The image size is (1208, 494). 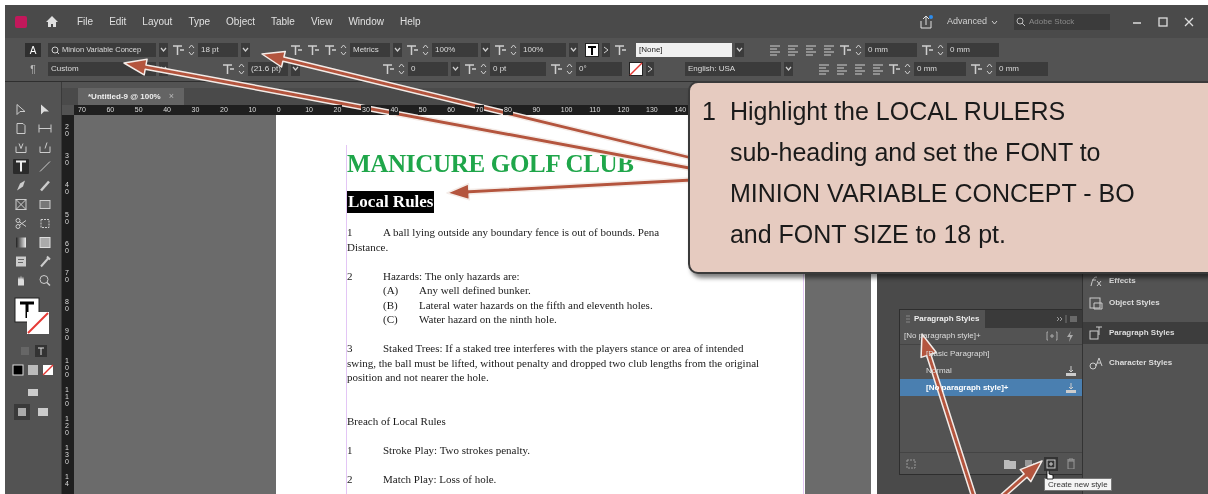 What do you see at coordinates (592, 50) in the screenshot?
I see `fill-swatch-icon` at bounding box center [592, 50].